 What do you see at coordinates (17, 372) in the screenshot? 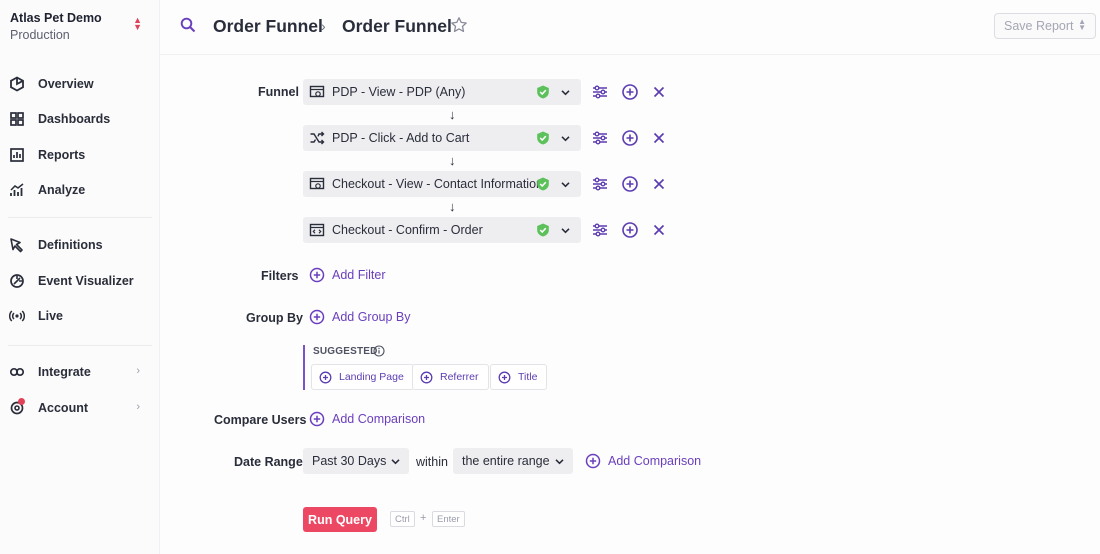
I see `integrate-link-icon` at bounding box center [17, 372].